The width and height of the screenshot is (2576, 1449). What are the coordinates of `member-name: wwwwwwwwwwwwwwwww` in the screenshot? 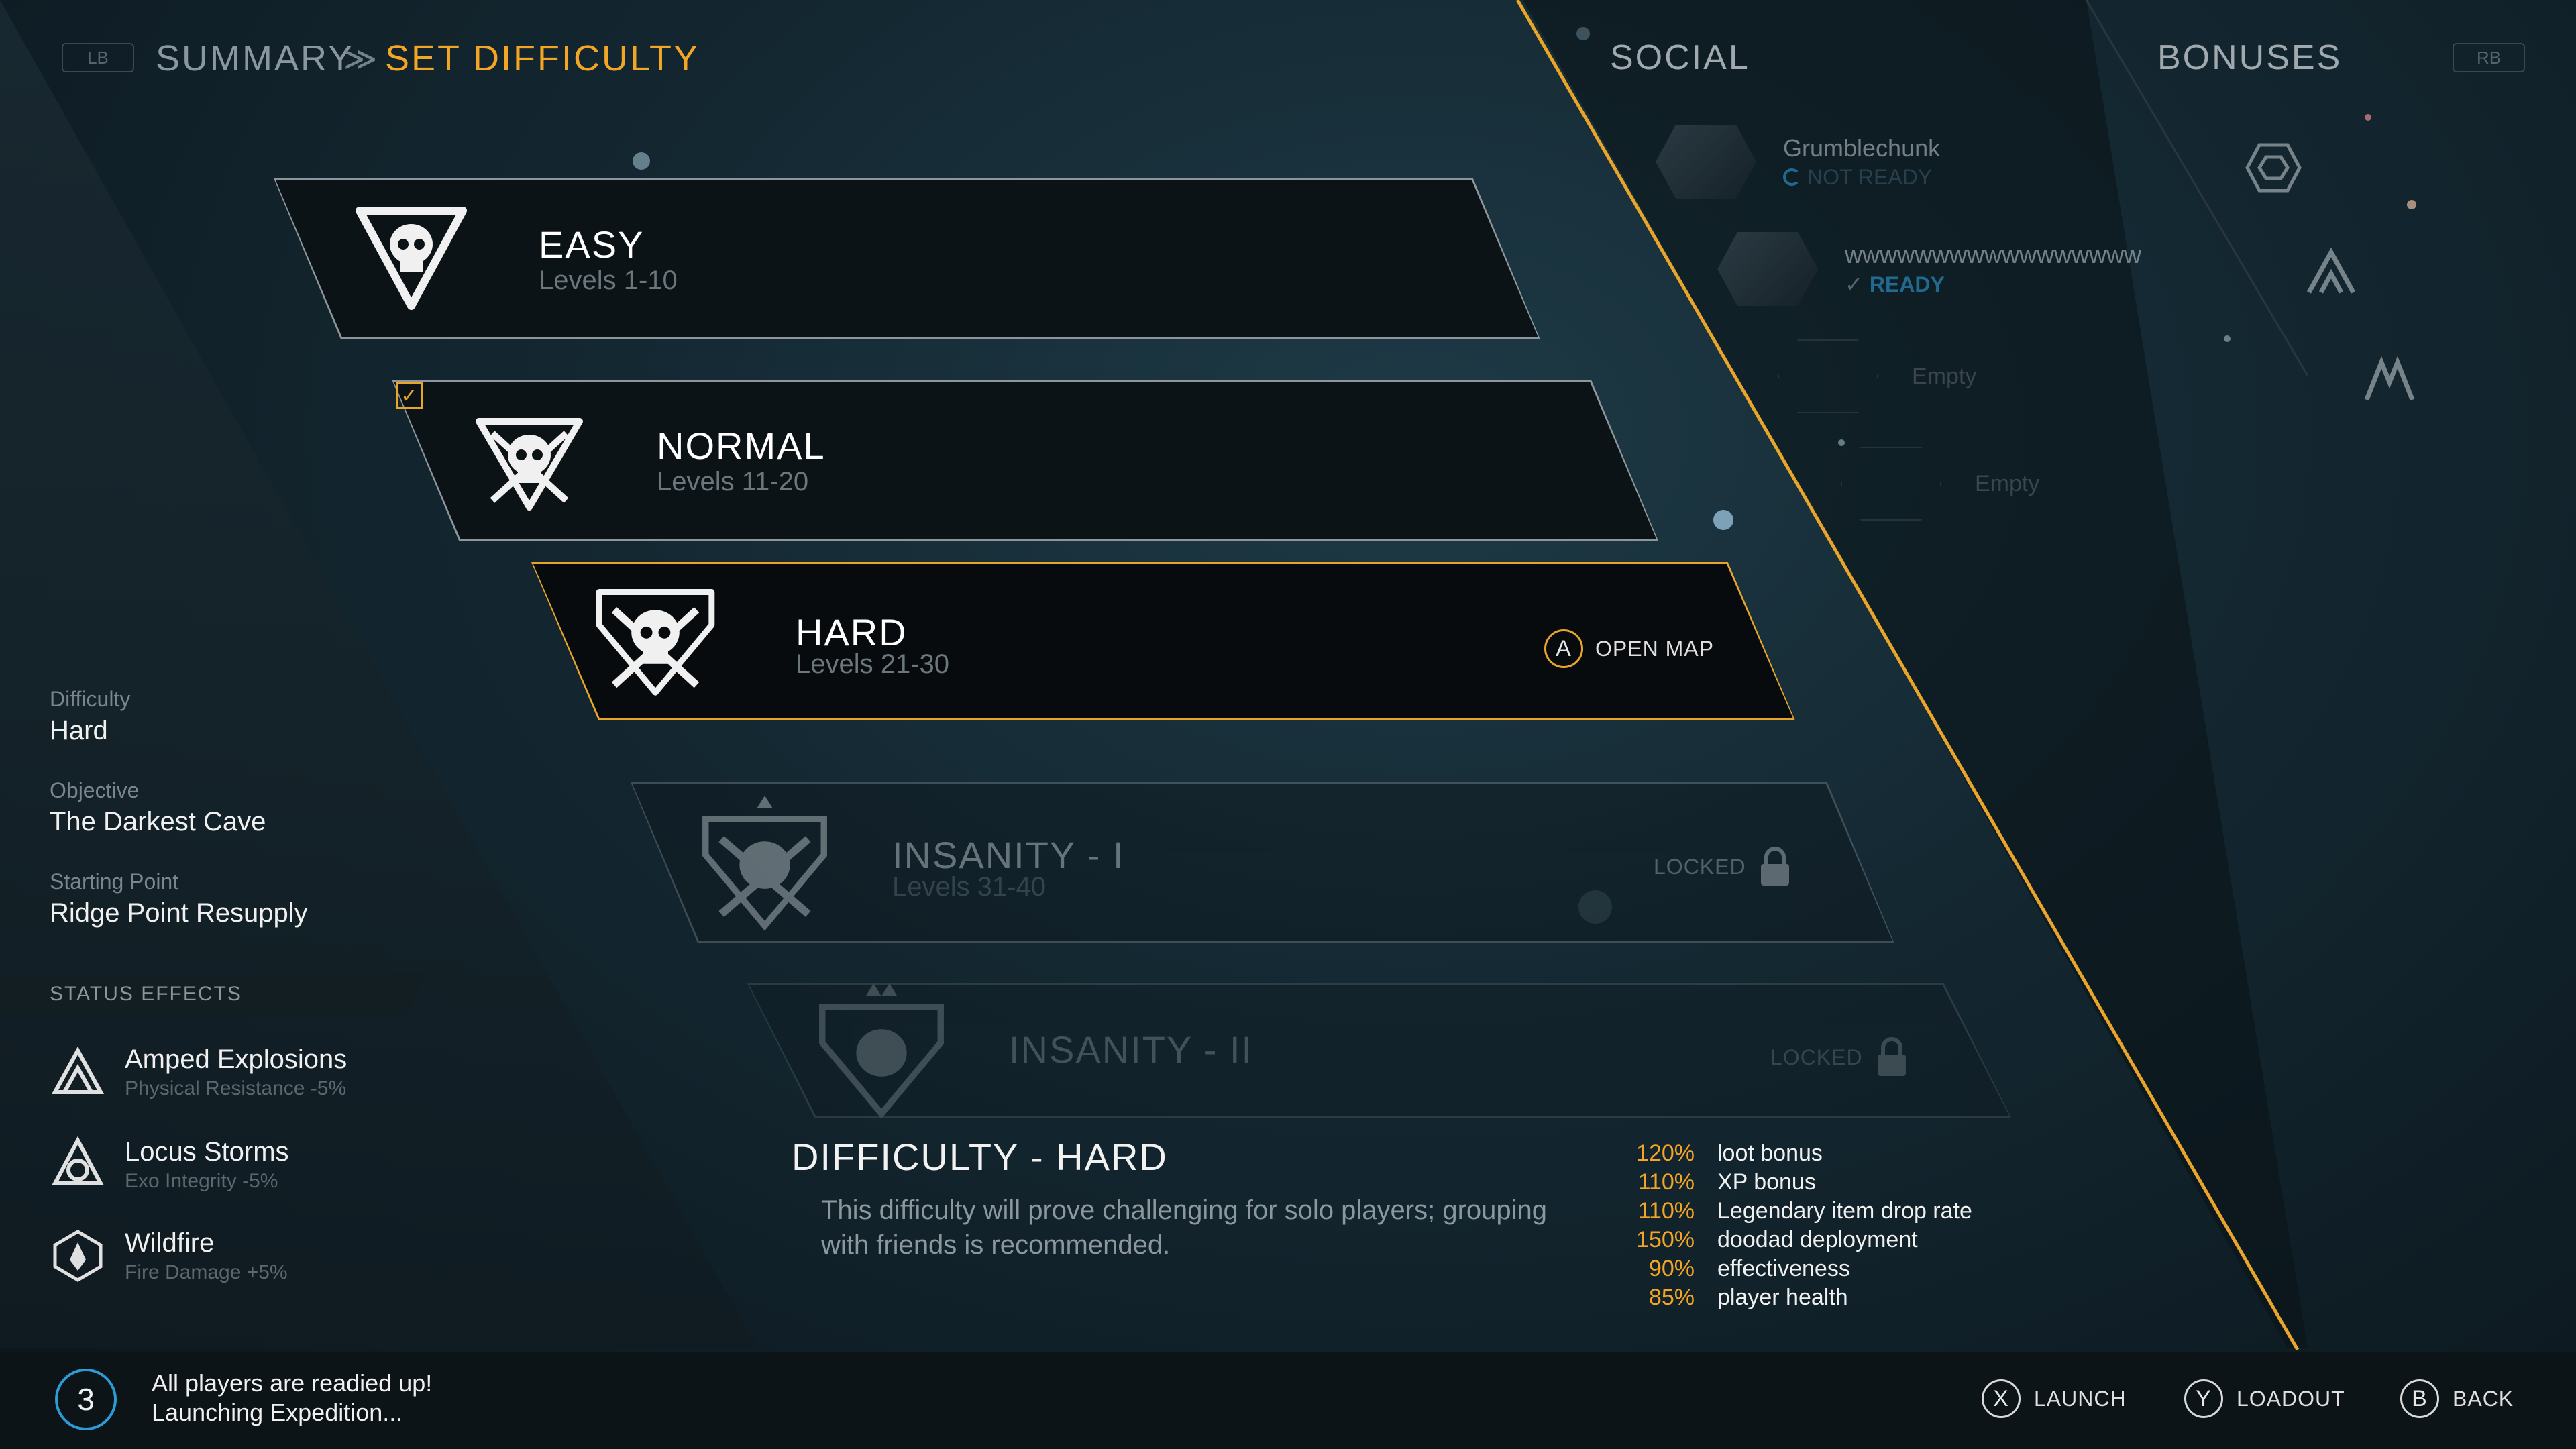 It's located at (1993, 254).